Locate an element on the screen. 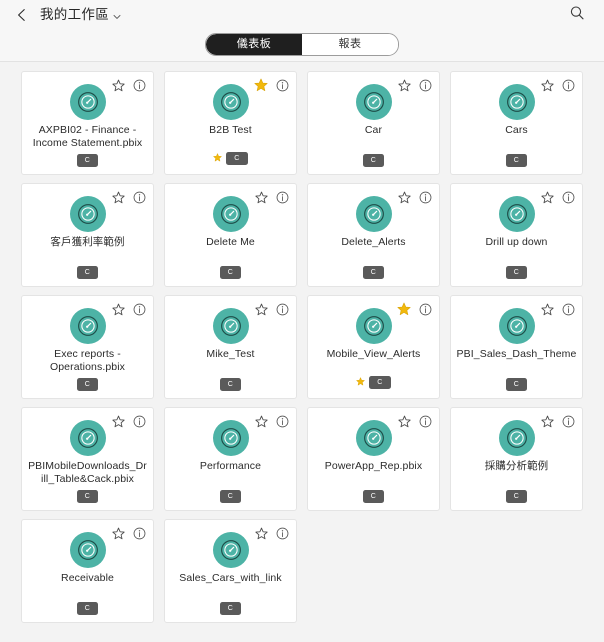  dashboard-card: Mobile_View_Alerts C is located at coordinates (373, 347).